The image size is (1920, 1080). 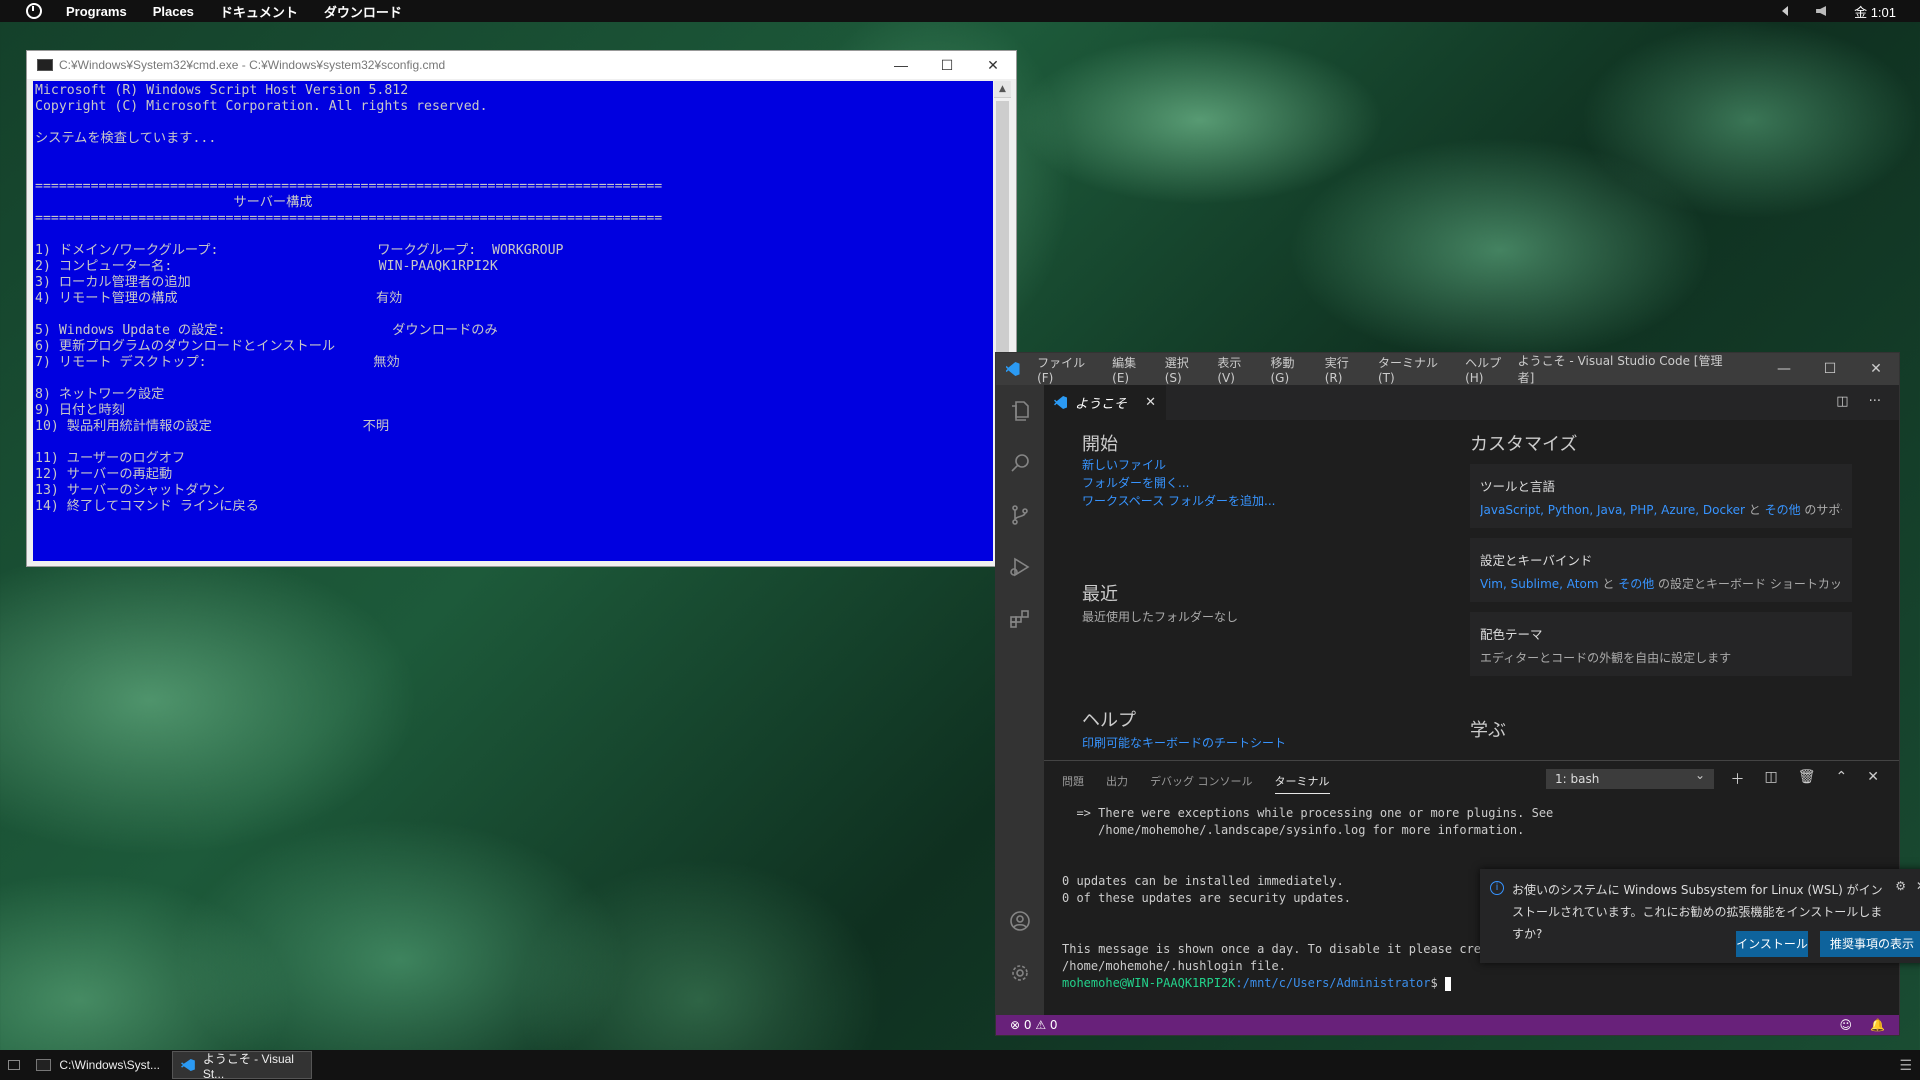 I want to click on applications-menu-icon, so click(x=34, y=11).